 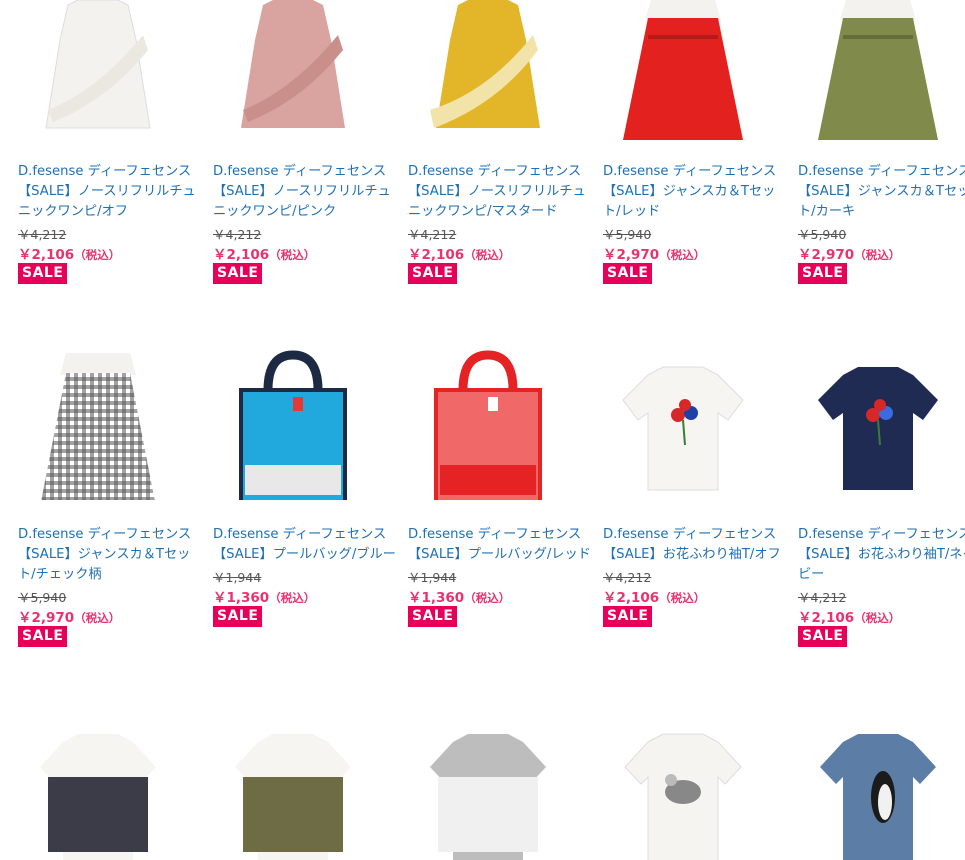 What do you see at coordinates (293, 422) in the screenshot?
I see `product-image-blue-pool-bag` at bounding box center [293, 422].